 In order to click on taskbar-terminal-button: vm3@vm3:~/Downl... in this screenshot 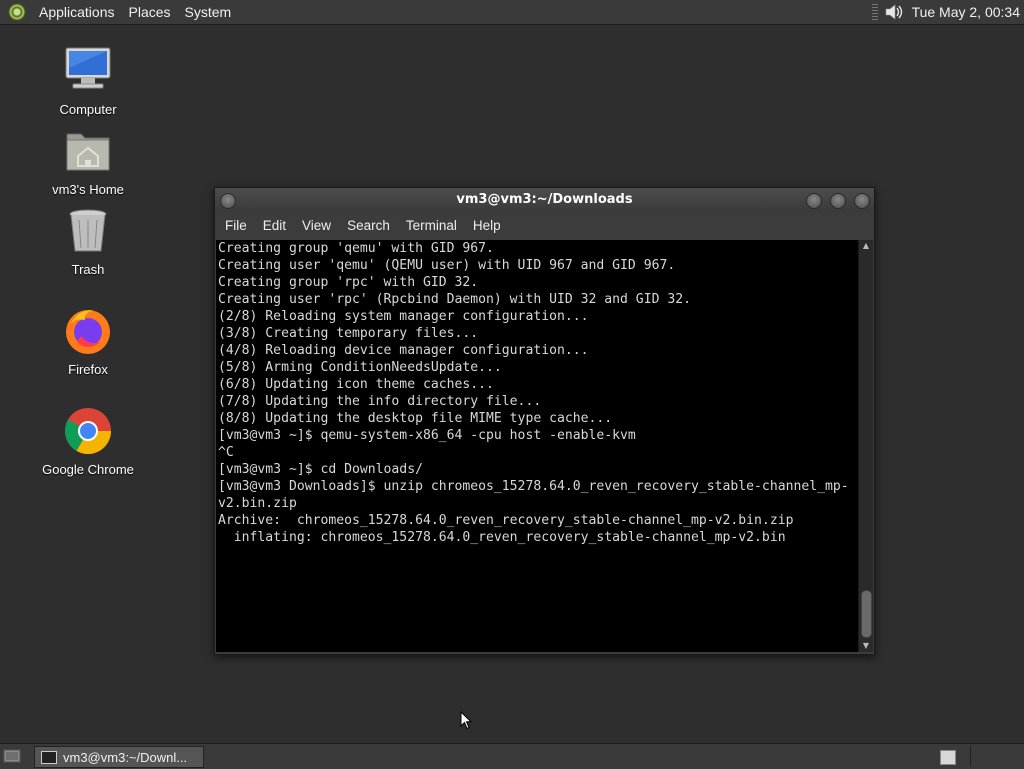, I will do `click(119, 757)`.